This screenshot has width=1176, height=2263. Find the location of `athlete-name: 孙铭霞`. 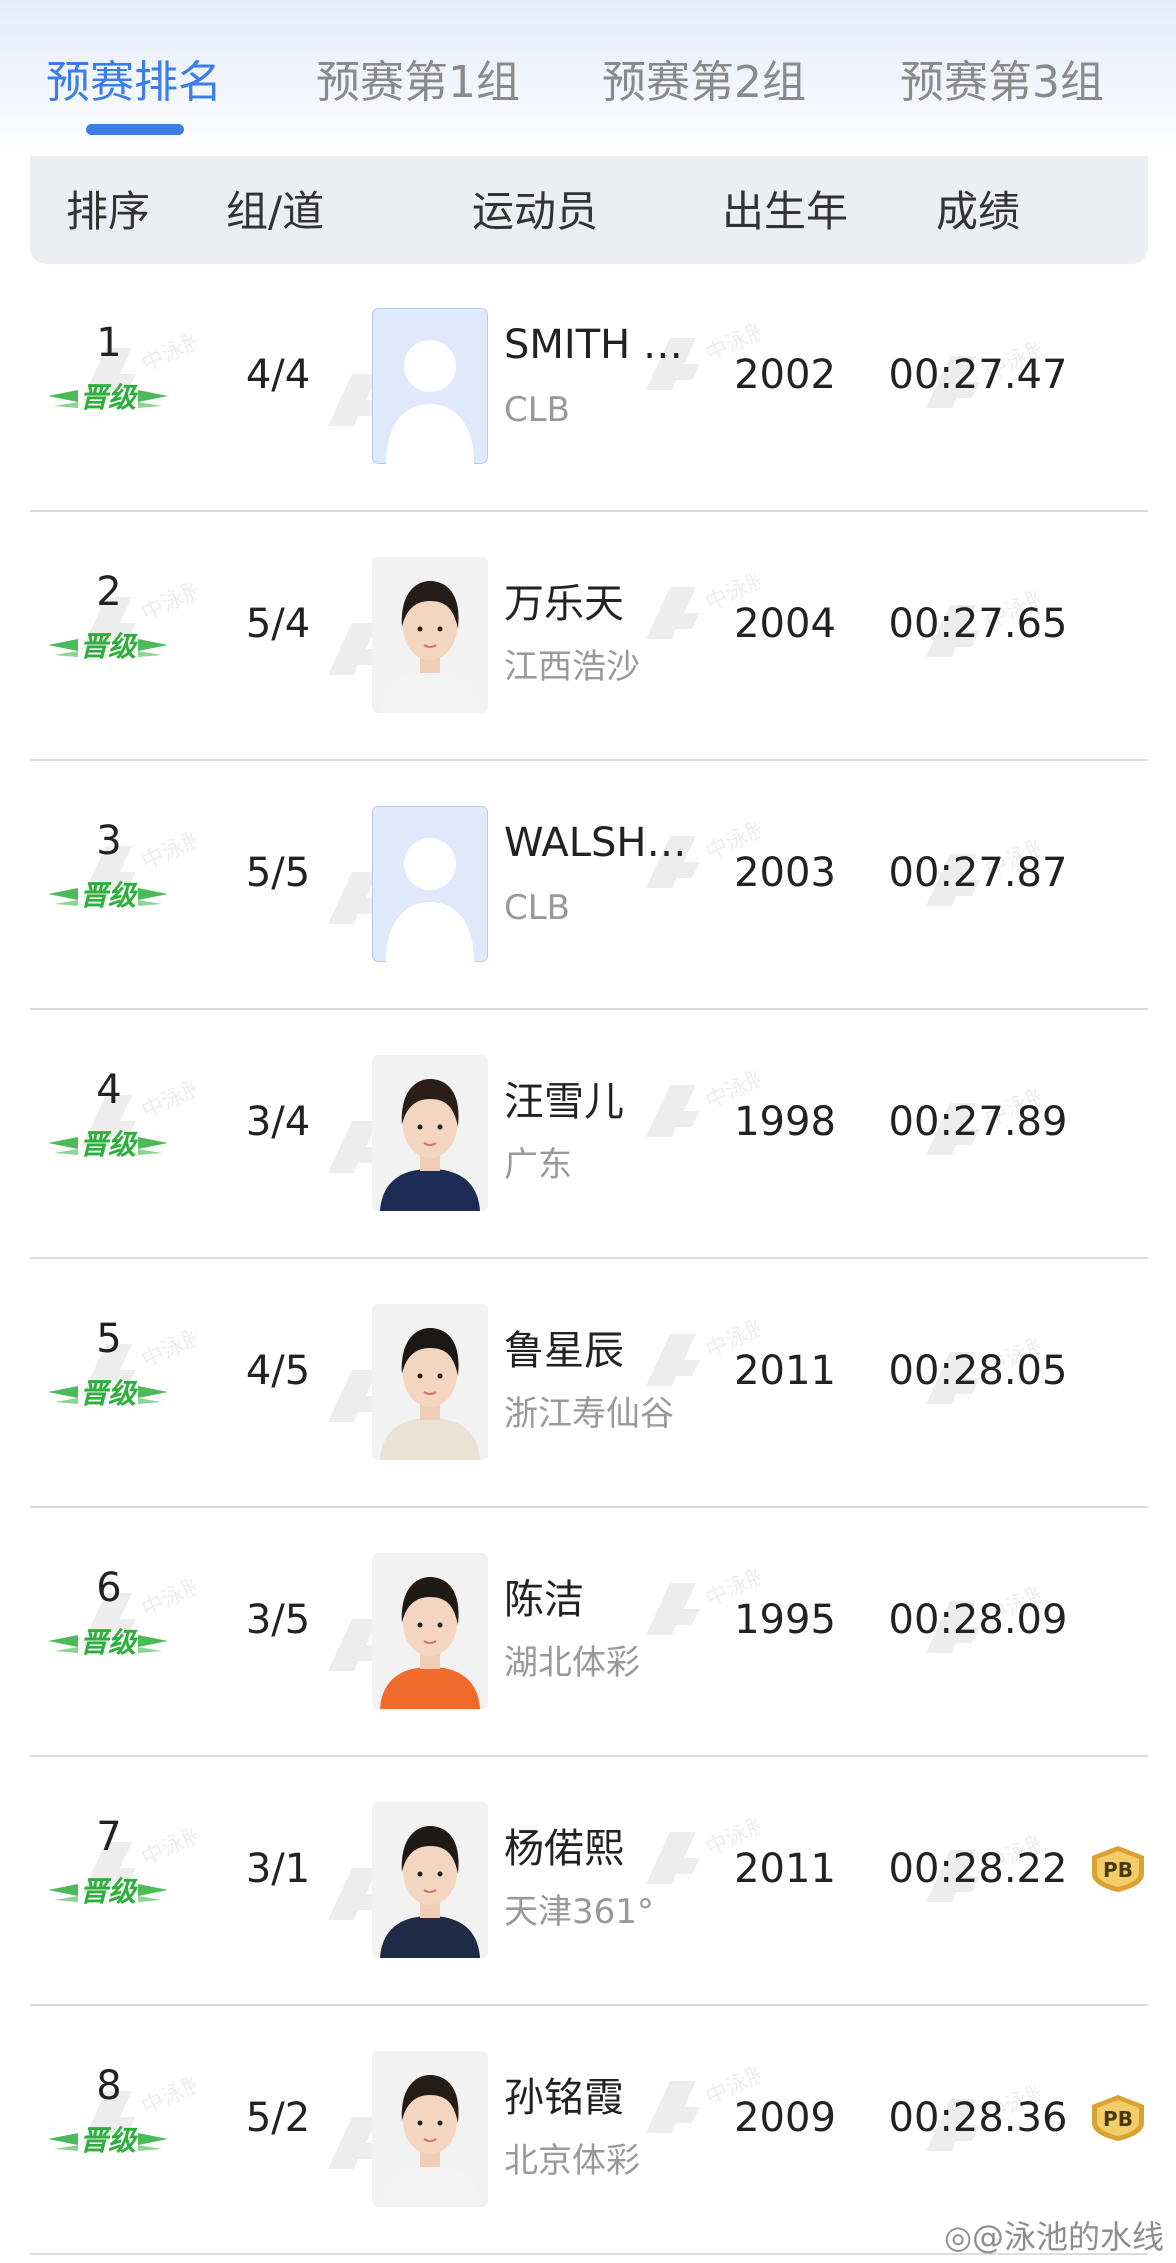

athlete-name: 孙铭霞 is located at coordinates (564, 2094).